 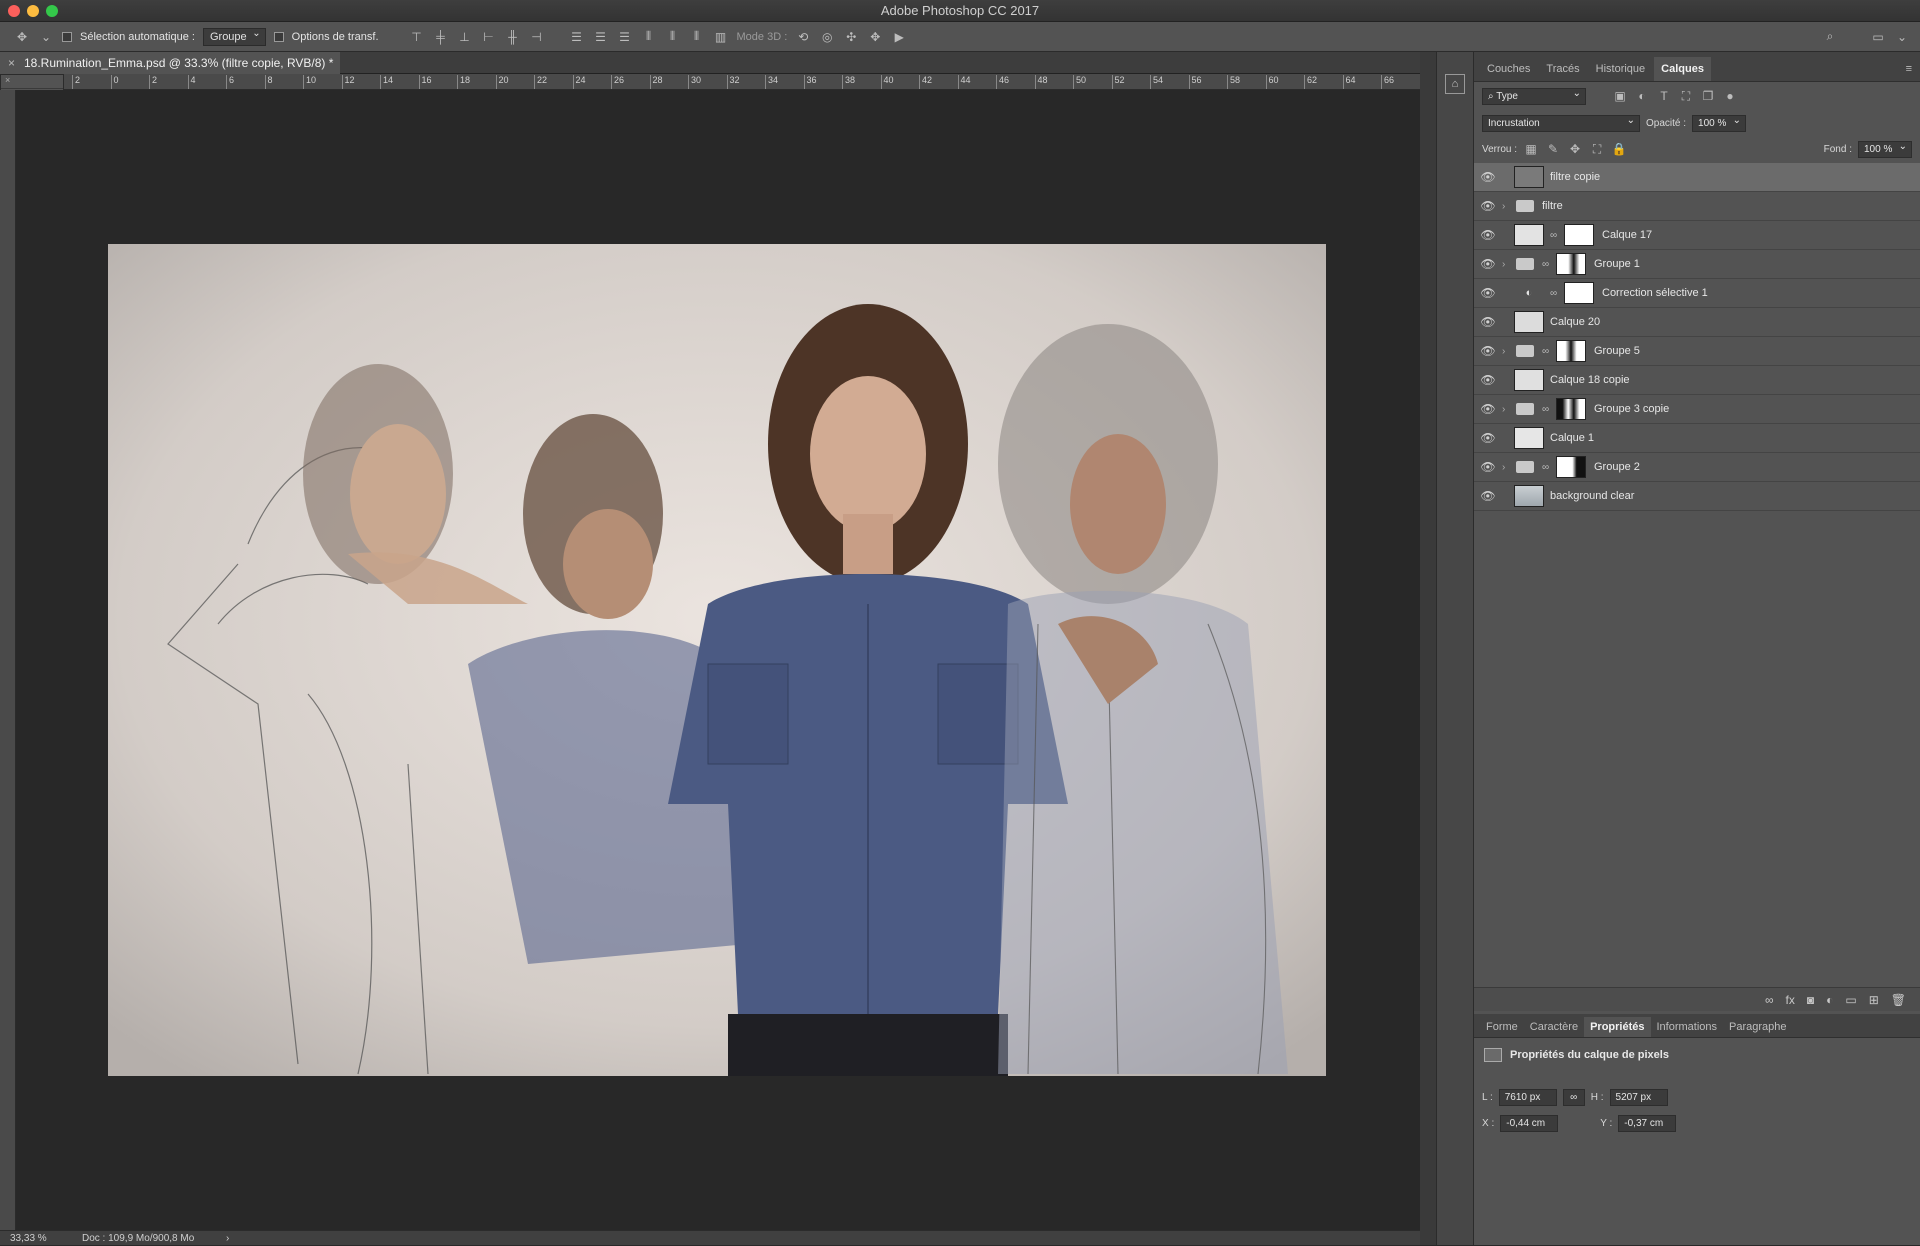 What do you see at coordinates (1553, 149) in the screenshot?
I see `lock-image-icon: ✎` at bounding box center [1553, 149].